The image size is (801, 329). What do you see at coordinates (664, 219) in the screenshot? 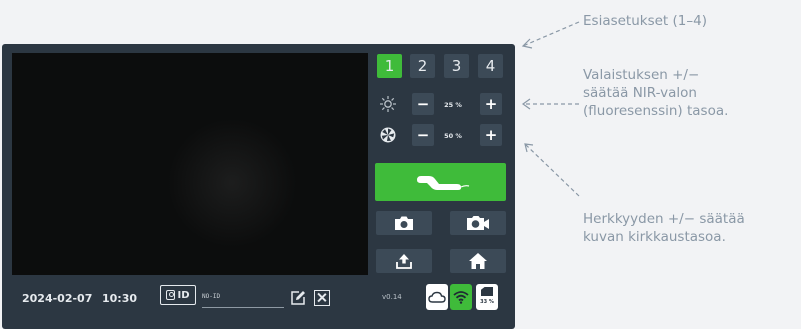
I see `callout-sensitivity-line-1: Herkkyyden +/− säätää` at bounding box center [664, 219].